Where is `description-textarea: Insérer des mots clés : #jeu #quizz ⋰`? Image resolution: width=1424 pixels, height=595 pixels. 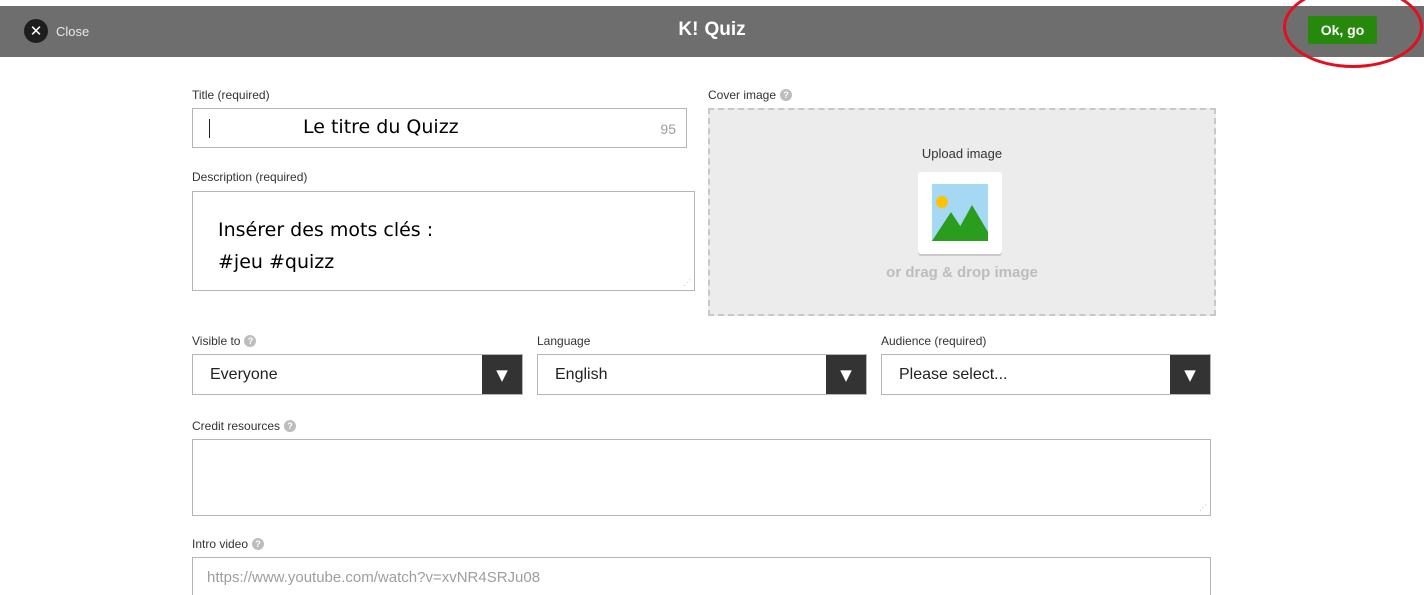
description-textarea: Insérer des mots clés : #jeu #quizz ⋰ is located at coordinates (443, 241).